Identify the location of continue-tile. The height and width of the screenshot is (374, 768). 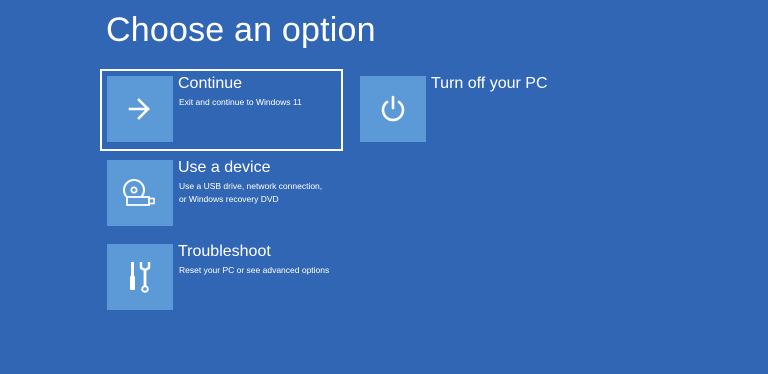
(140, 109).